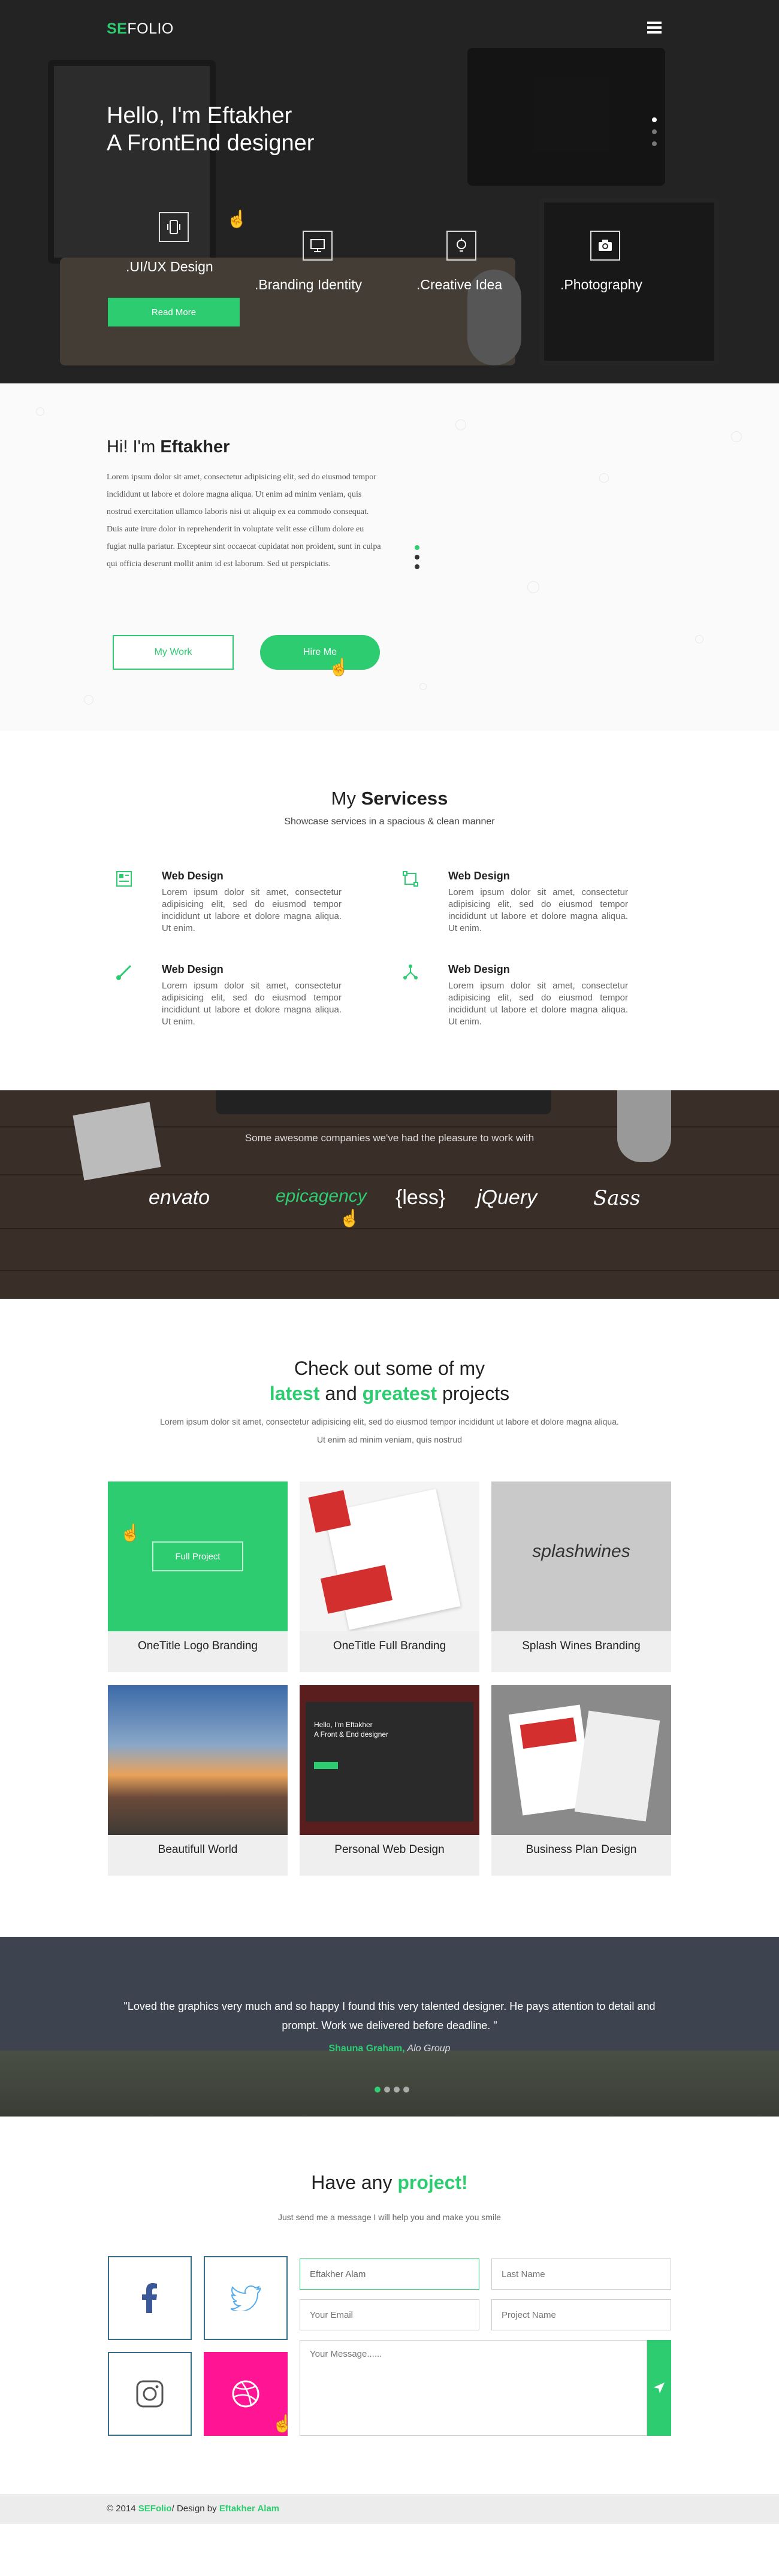 Image resolution: width=779 pixels, height=2576 pixels. Describe the element at coordinates (150, 2394) in the screenshot. I see `instagram-icon` at that location.